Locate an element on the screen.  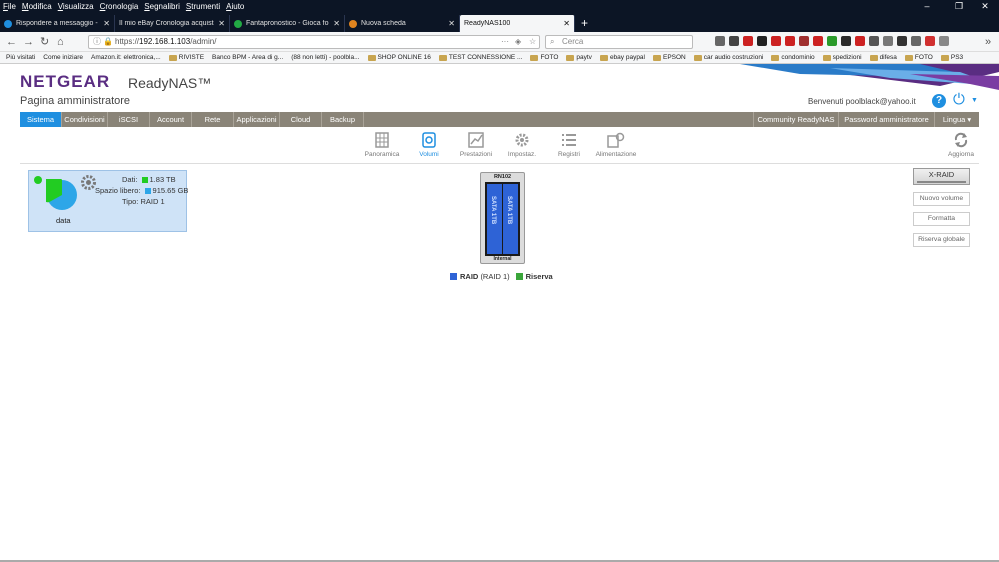
help-icon: ? is located at coordinates (939, 101).